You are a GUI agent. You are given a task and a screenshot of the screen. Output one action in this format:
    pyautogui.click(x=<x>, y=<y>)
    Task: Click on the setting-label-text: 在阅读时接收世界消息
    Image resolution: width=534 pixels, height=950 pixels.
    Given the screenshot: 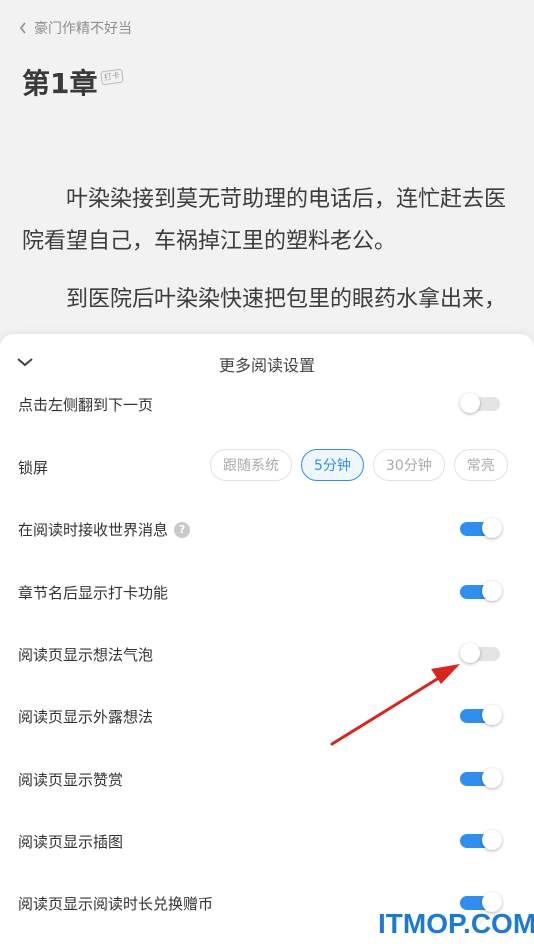 What is the action you would take?
    pyautogui.click(x=93, y=530)
    